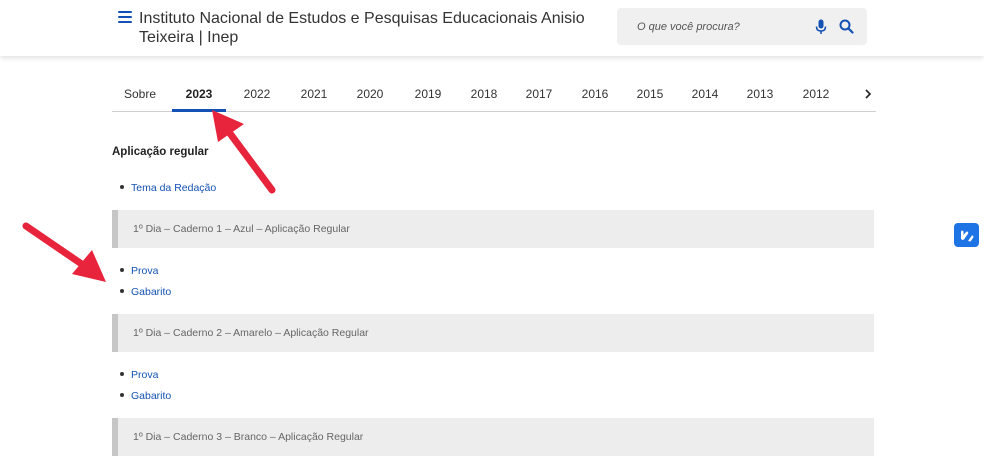  What do you see at coordinates (705, 94) in the screenshot?
I see `tab-2014: 2014` at bounding box center [705, 94].